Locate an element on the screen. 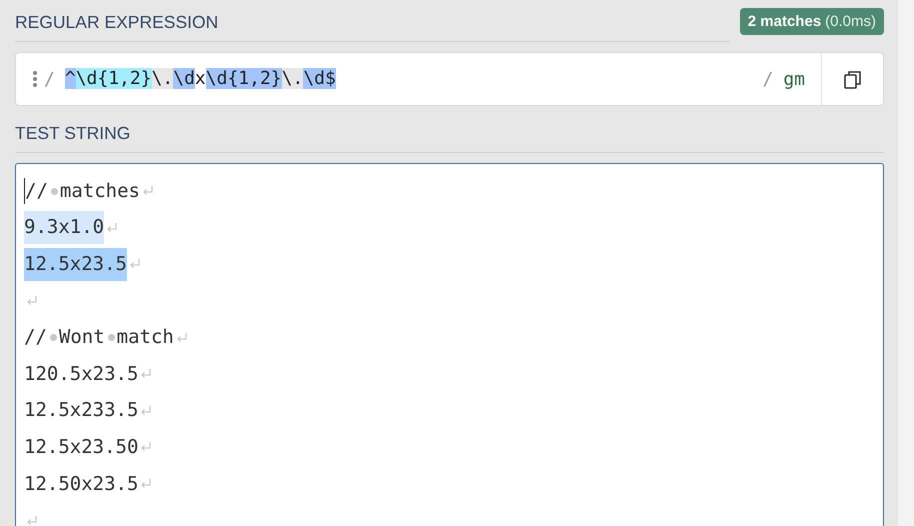 This screenshot has height=526, width=914. line-text: matches is located at coordinates (100, 191).